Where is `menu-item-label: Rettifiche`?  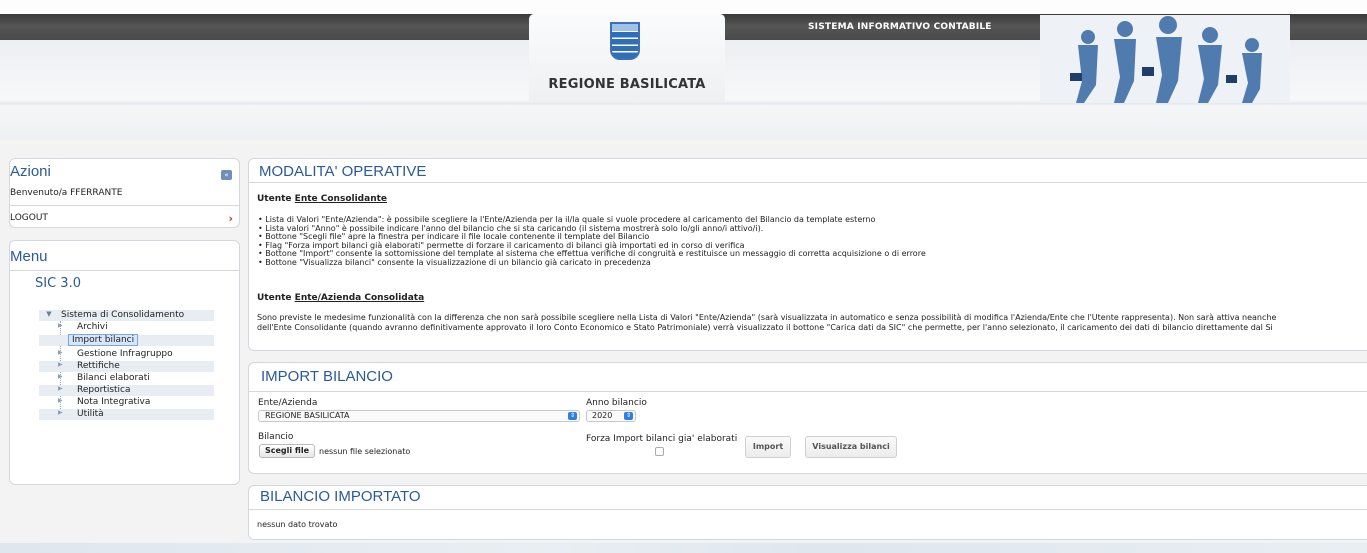
menu-item-label: Rettifiche is located at coordinates (98, 366).